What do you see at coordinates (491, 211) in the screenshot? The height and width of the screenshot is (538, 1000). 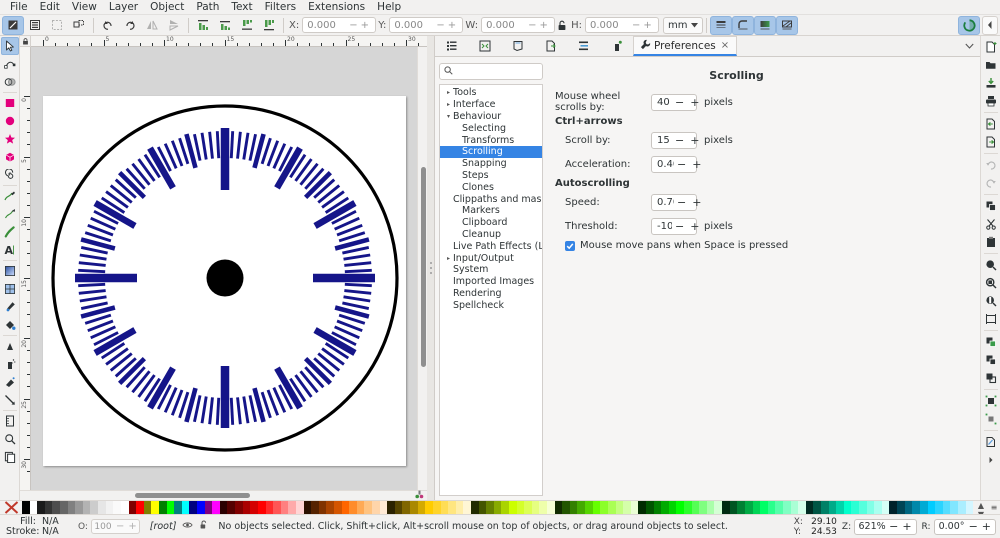 I see `tree-item-markers: Markers` at bounding box center [491, 211].